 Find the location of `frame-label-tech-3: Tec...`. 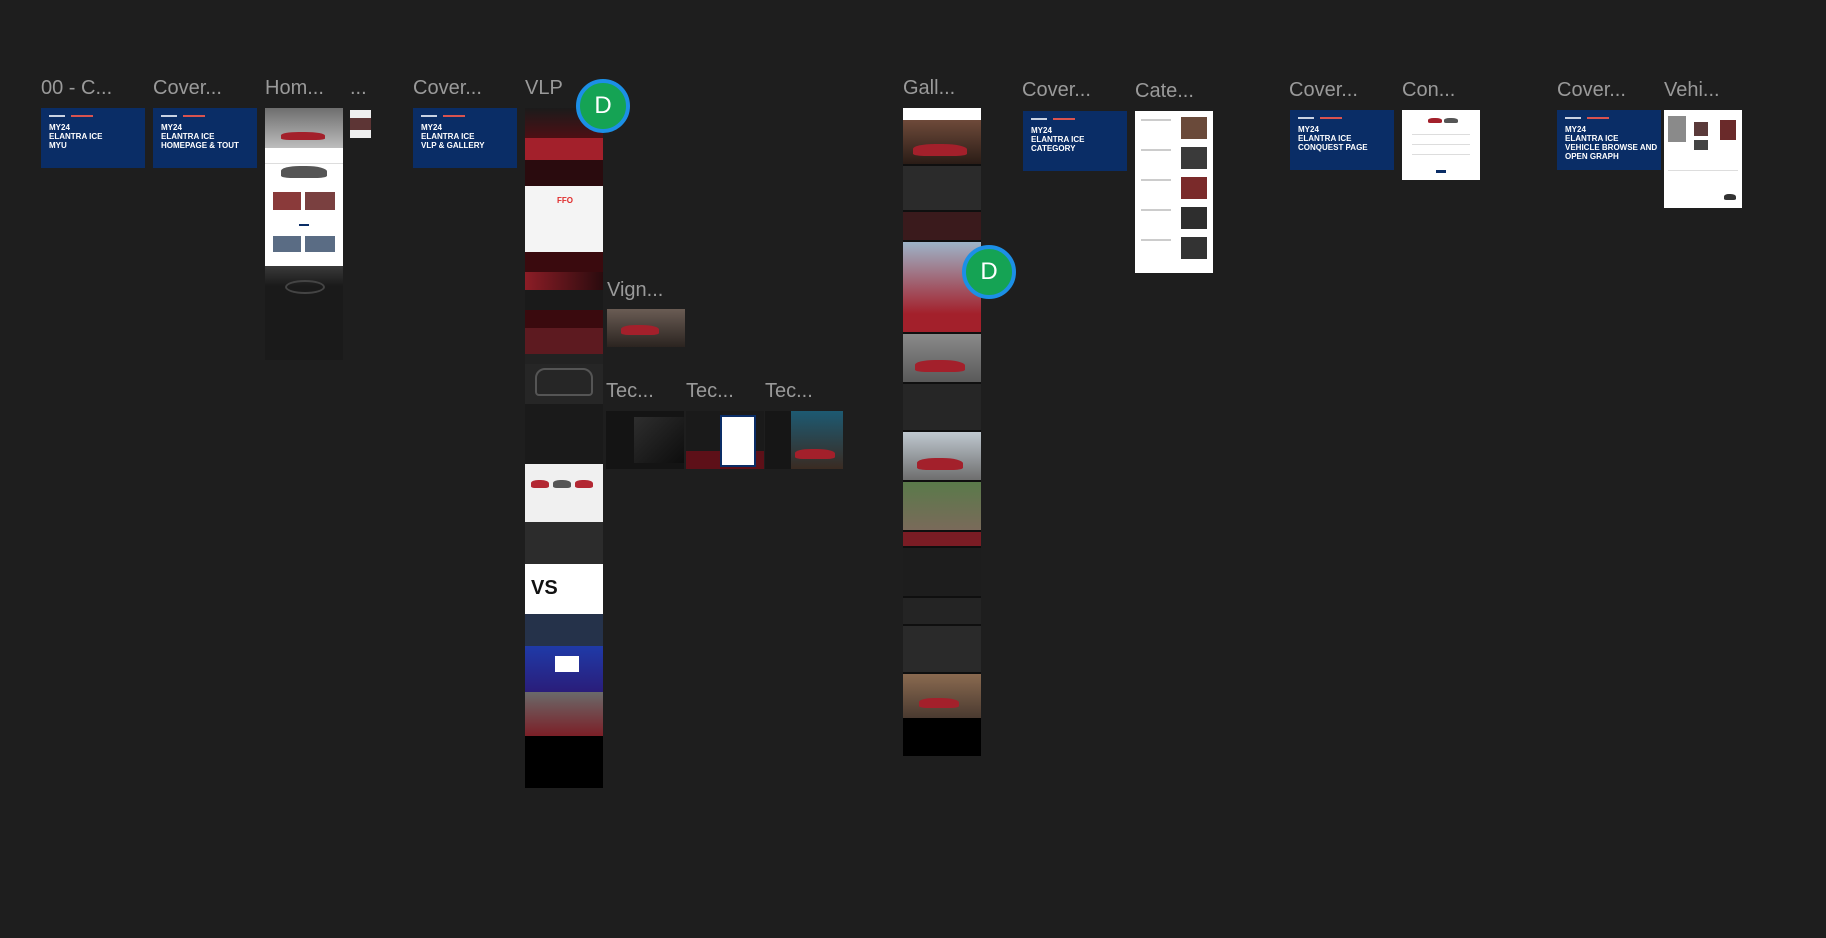

frame-label-tech-3: Tec... is located at coordinates (789, 391).